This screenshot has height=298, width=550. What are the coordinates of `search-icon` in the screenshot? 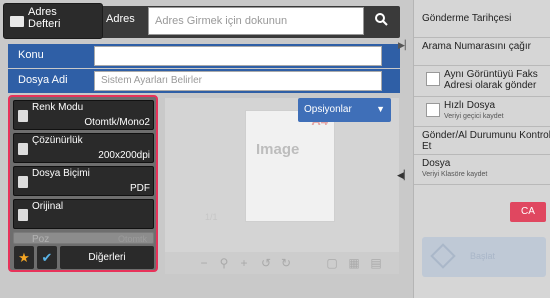 It's located at (381, 19).